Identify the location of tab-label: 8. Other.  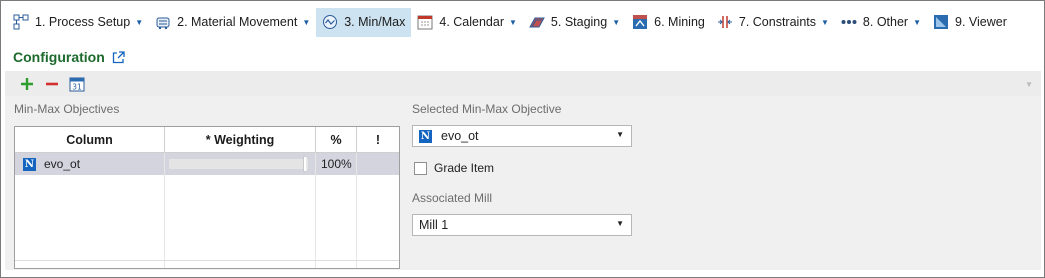
(885, 22).